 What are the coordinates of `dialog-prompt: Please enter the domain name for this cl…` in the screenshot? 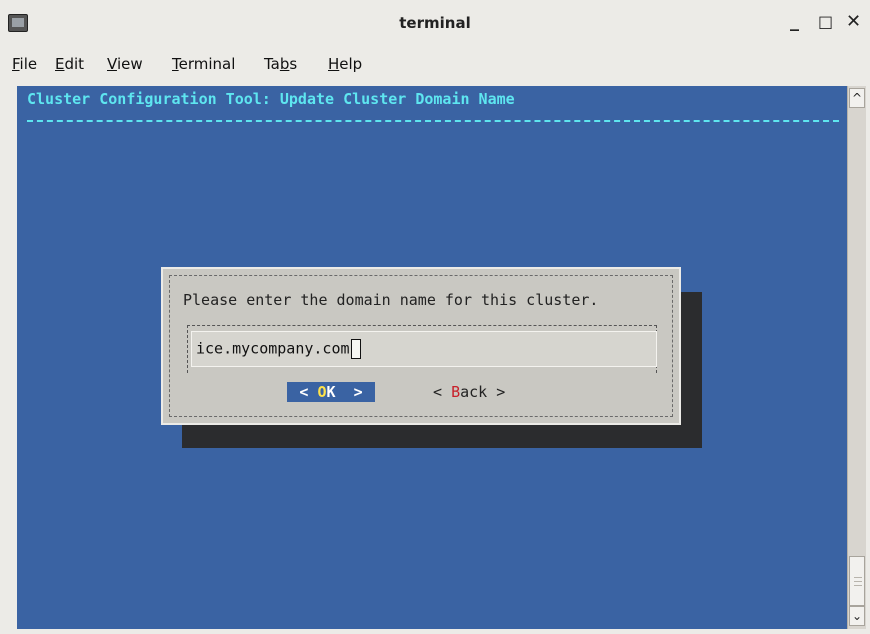 It's located at (391, 300).